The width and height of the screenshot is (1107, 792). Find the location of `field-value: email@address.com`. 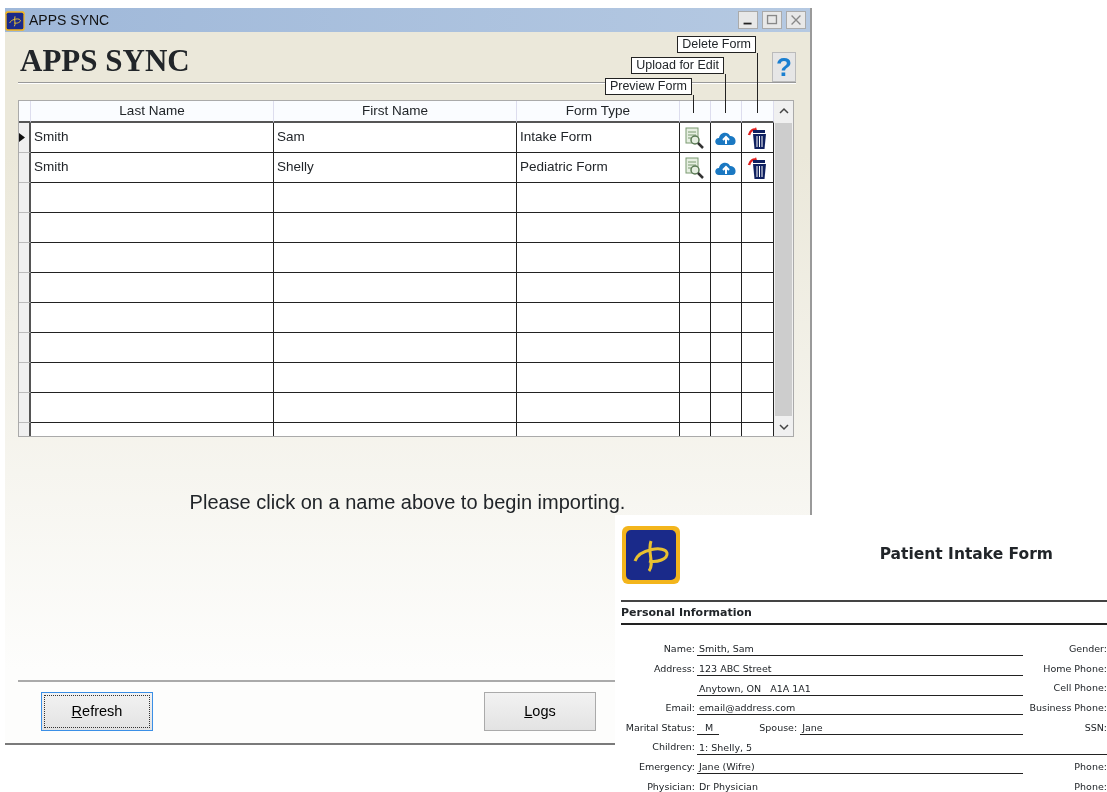

field-value: email@address.com is located at coordinates (860, 709).